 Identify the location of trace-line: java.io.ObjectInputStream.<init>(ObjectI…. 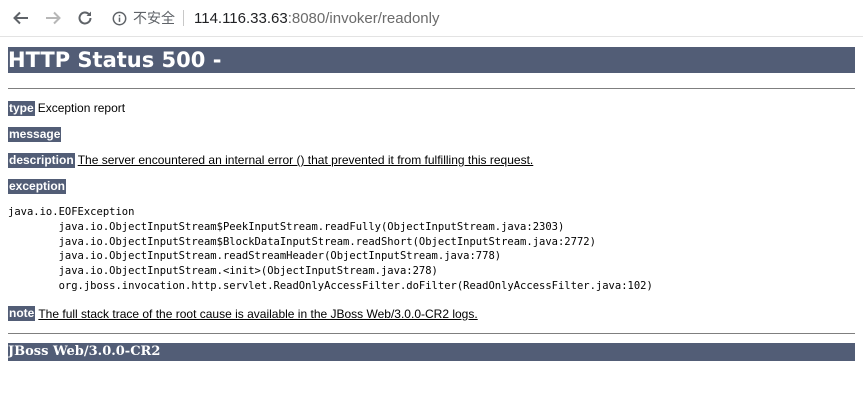
(223, 271).